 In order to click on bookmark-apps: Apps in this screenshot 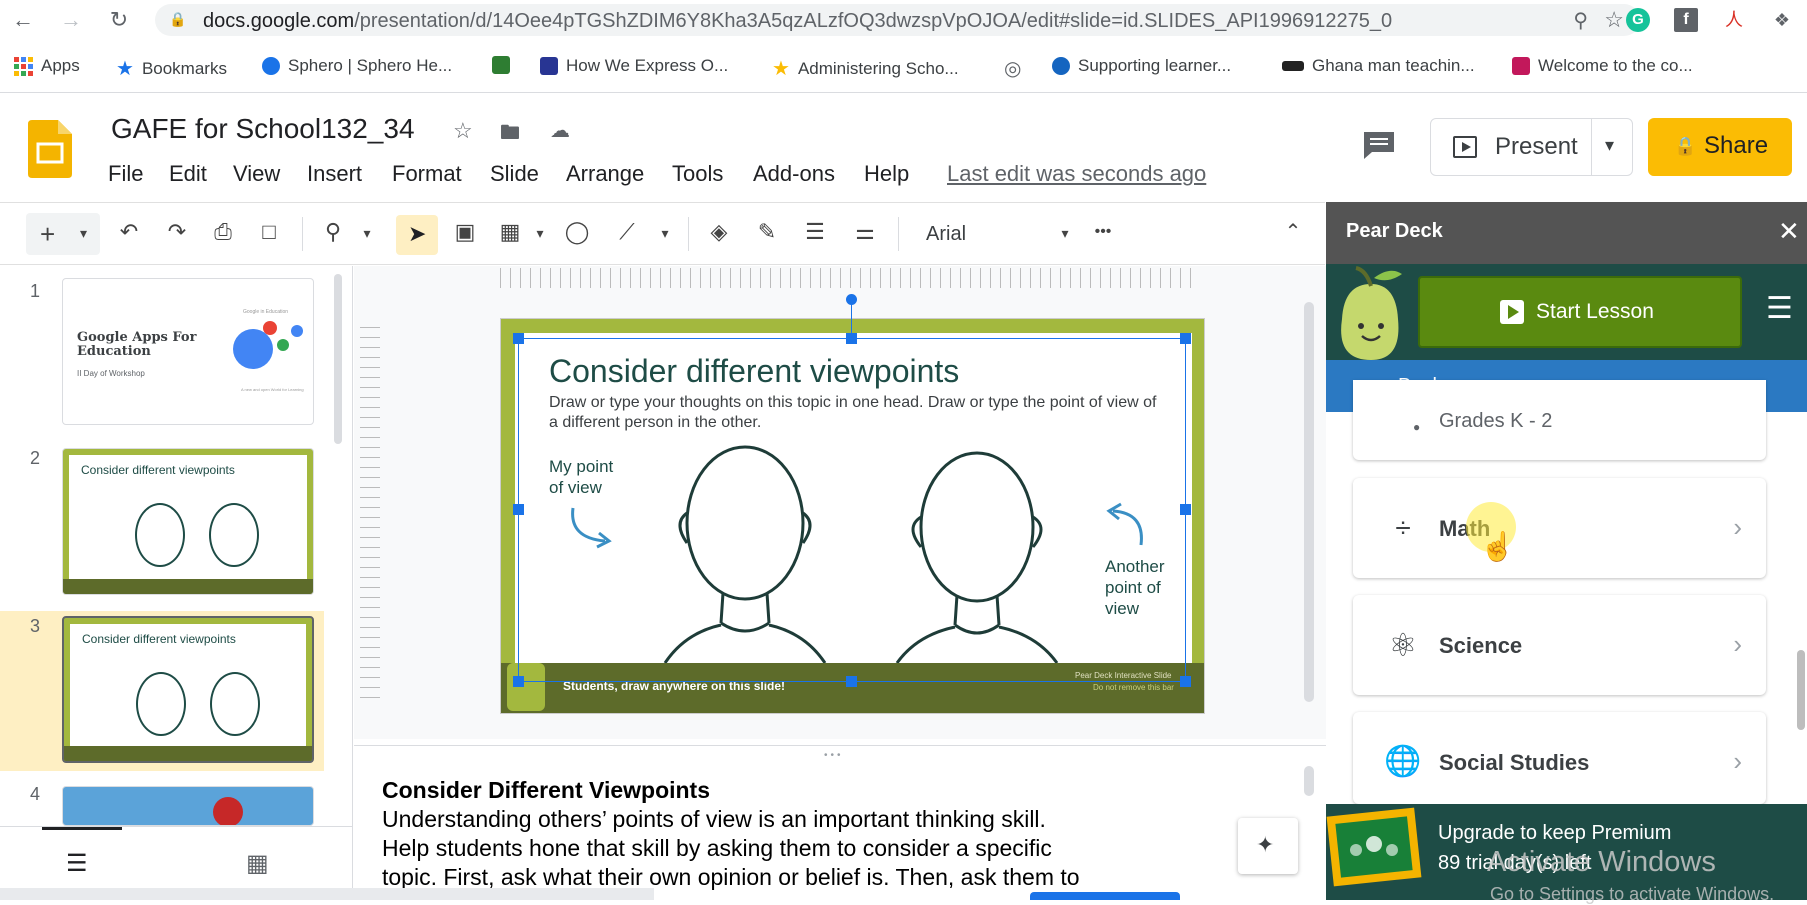, I will do `click(47, 66)`.